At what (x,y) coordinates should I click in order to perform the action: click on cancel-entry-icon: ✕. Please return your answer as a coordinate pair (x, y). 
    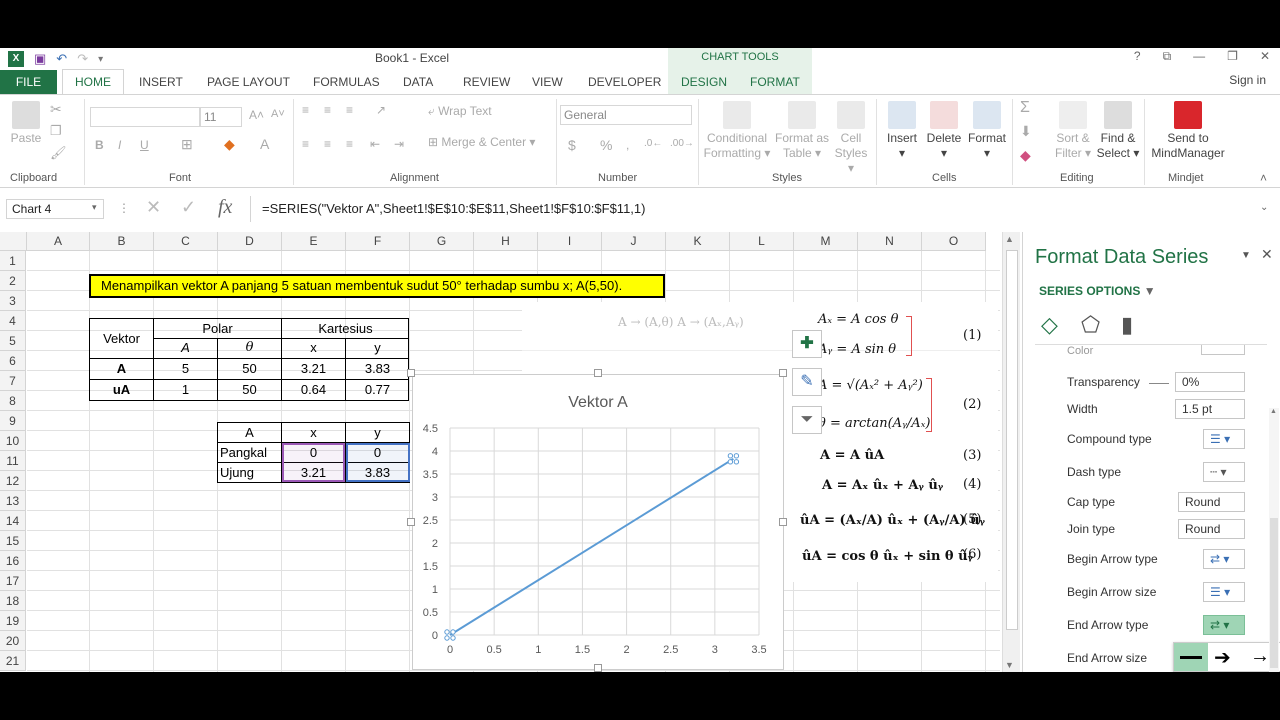
    Looking at the image, I should click on (153, 207).